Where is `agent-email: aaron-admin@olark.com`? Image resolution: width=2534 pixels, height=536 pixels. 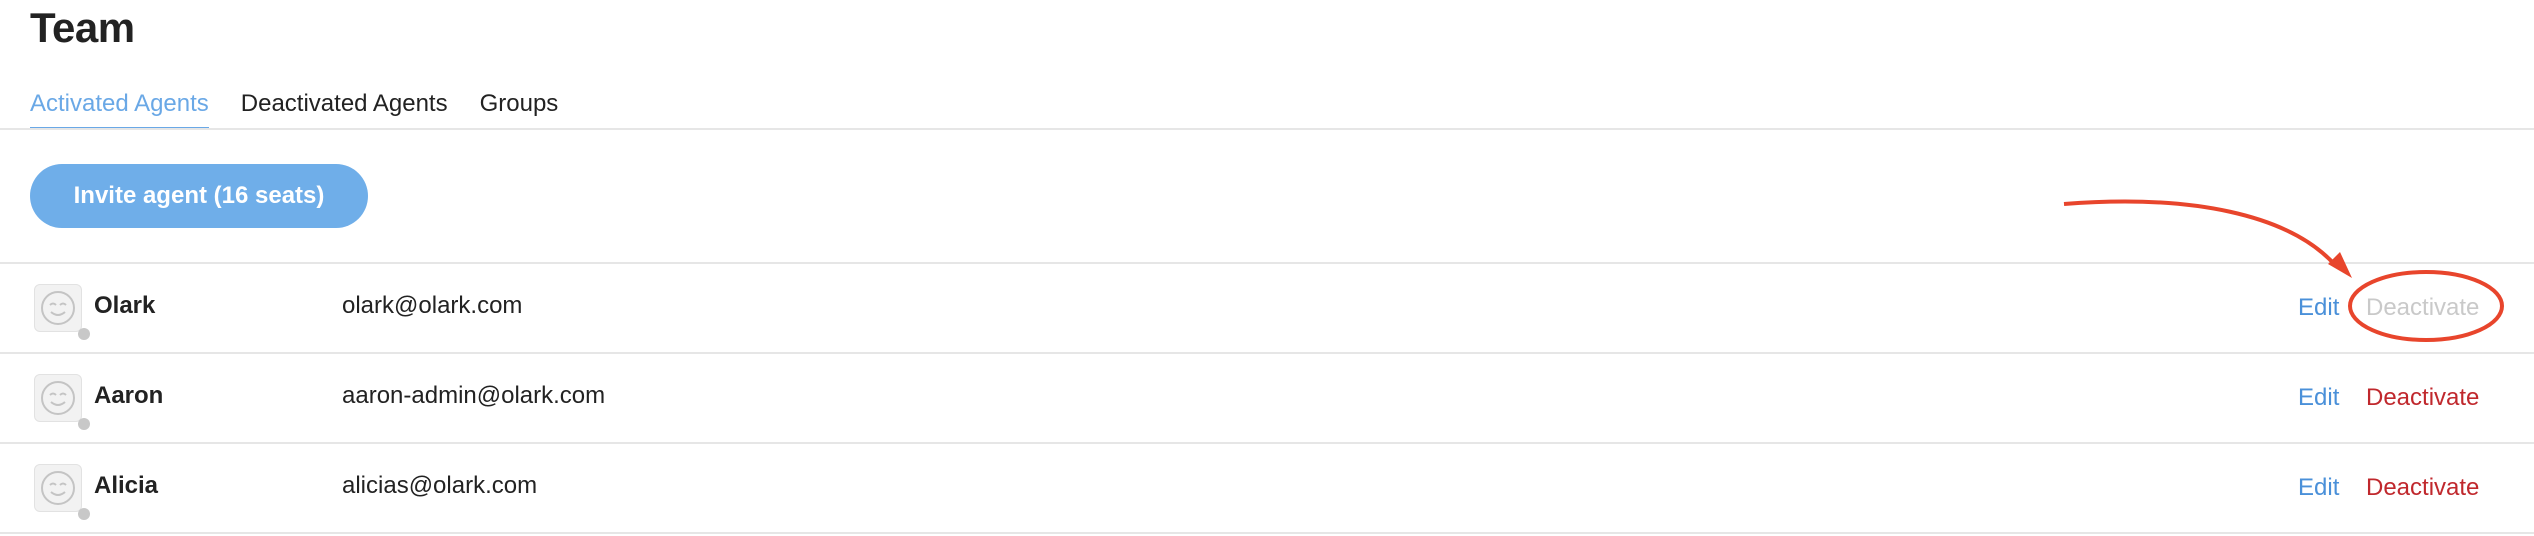
agent-email: aaron-admin@olark.com is located at coordinates (474, 395).